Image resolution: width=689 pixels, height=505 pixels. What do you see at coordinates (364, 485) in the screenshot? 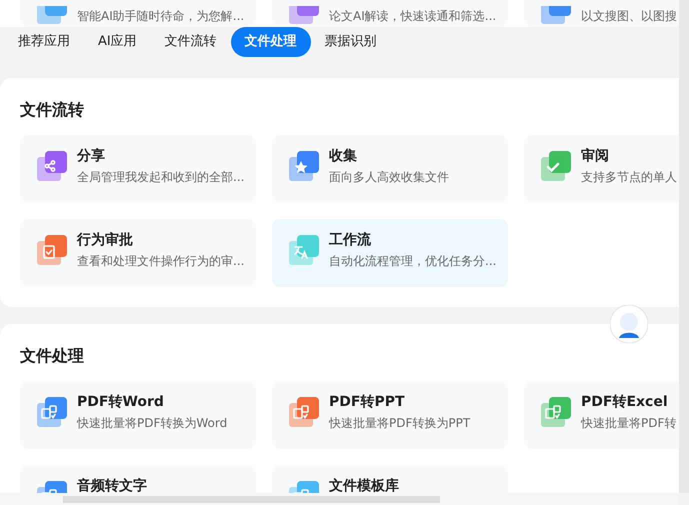
I see `app-title: 文件模板库` at bounding box center [364, 485].